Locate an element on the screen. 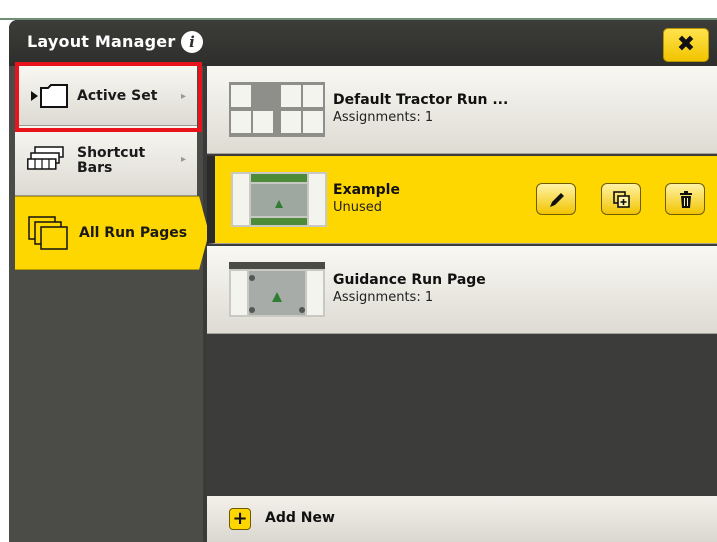 Image resolution: width=717 pixels, height=542 pixels. chevron-right-icon: ▸ is located at coordinates (184, 159).